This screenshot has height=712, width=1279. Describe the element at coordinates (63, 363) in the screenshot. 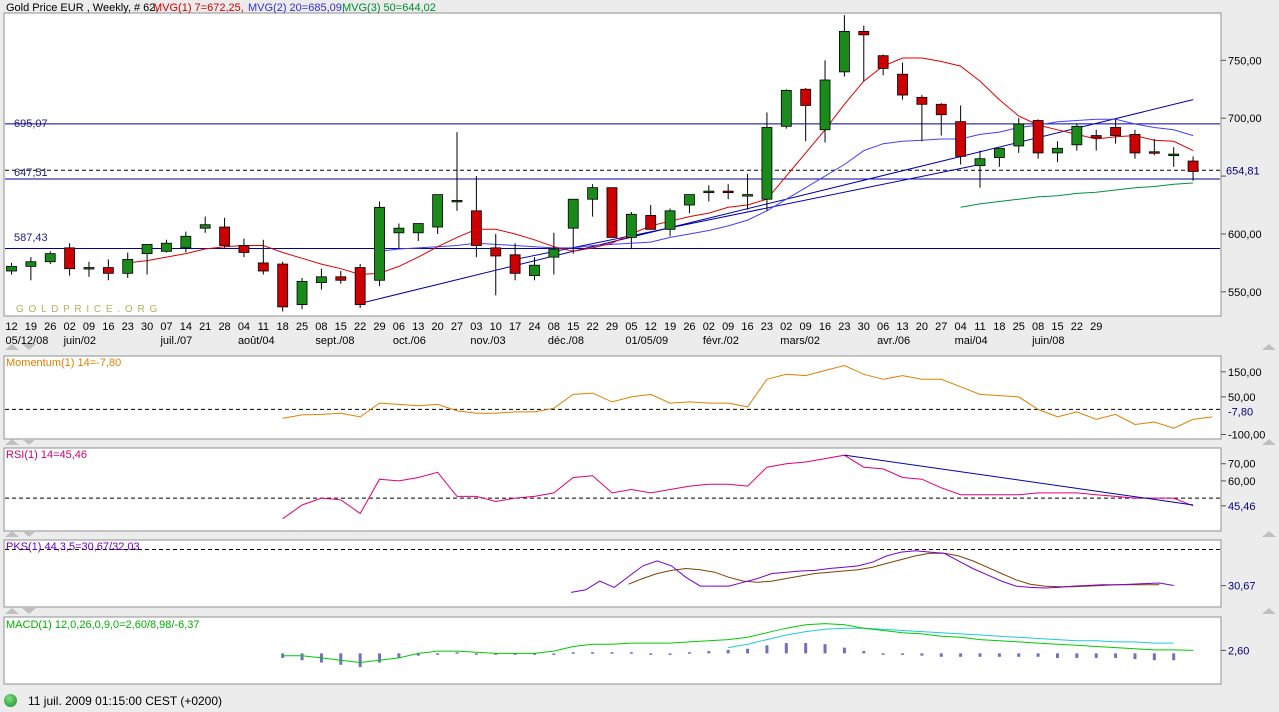

I see `momentum-title: Momentum(1) 14=-7,80` at that location.